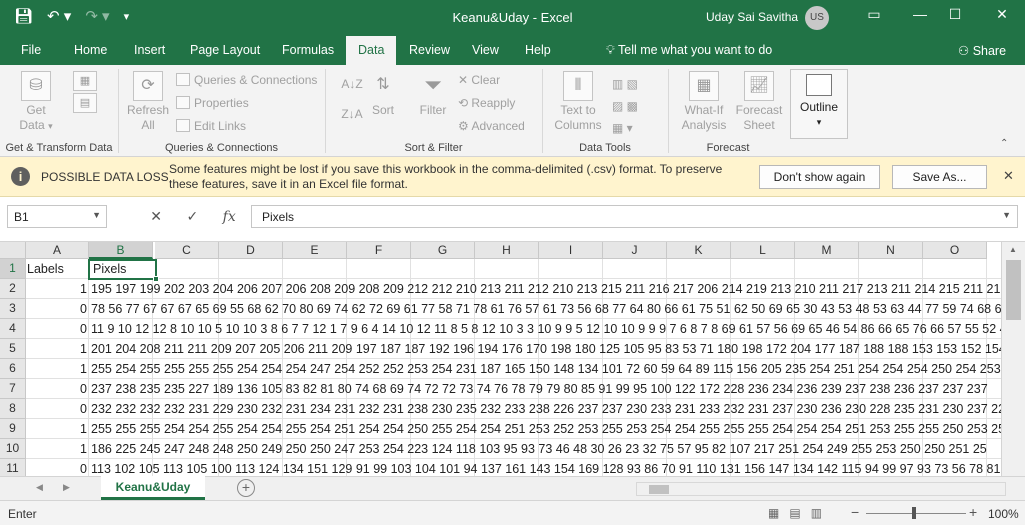 This screenshot has width=1025, height=525. I want to click on column-header-l: L, so click(763, 250).